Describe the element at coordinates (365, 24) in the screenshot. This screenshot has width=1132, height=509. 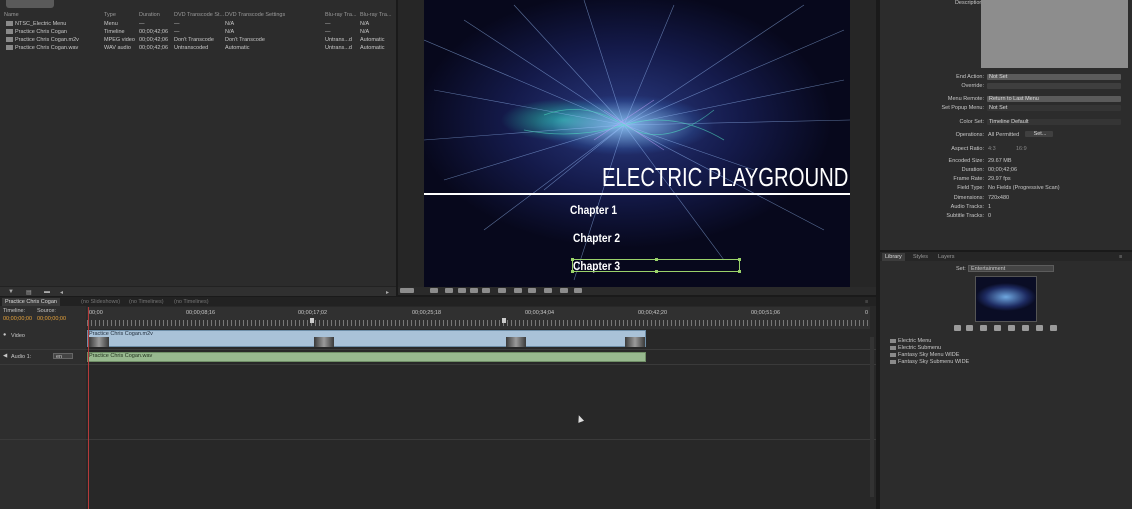
I see `item-bd-settings: N/A` at that location.